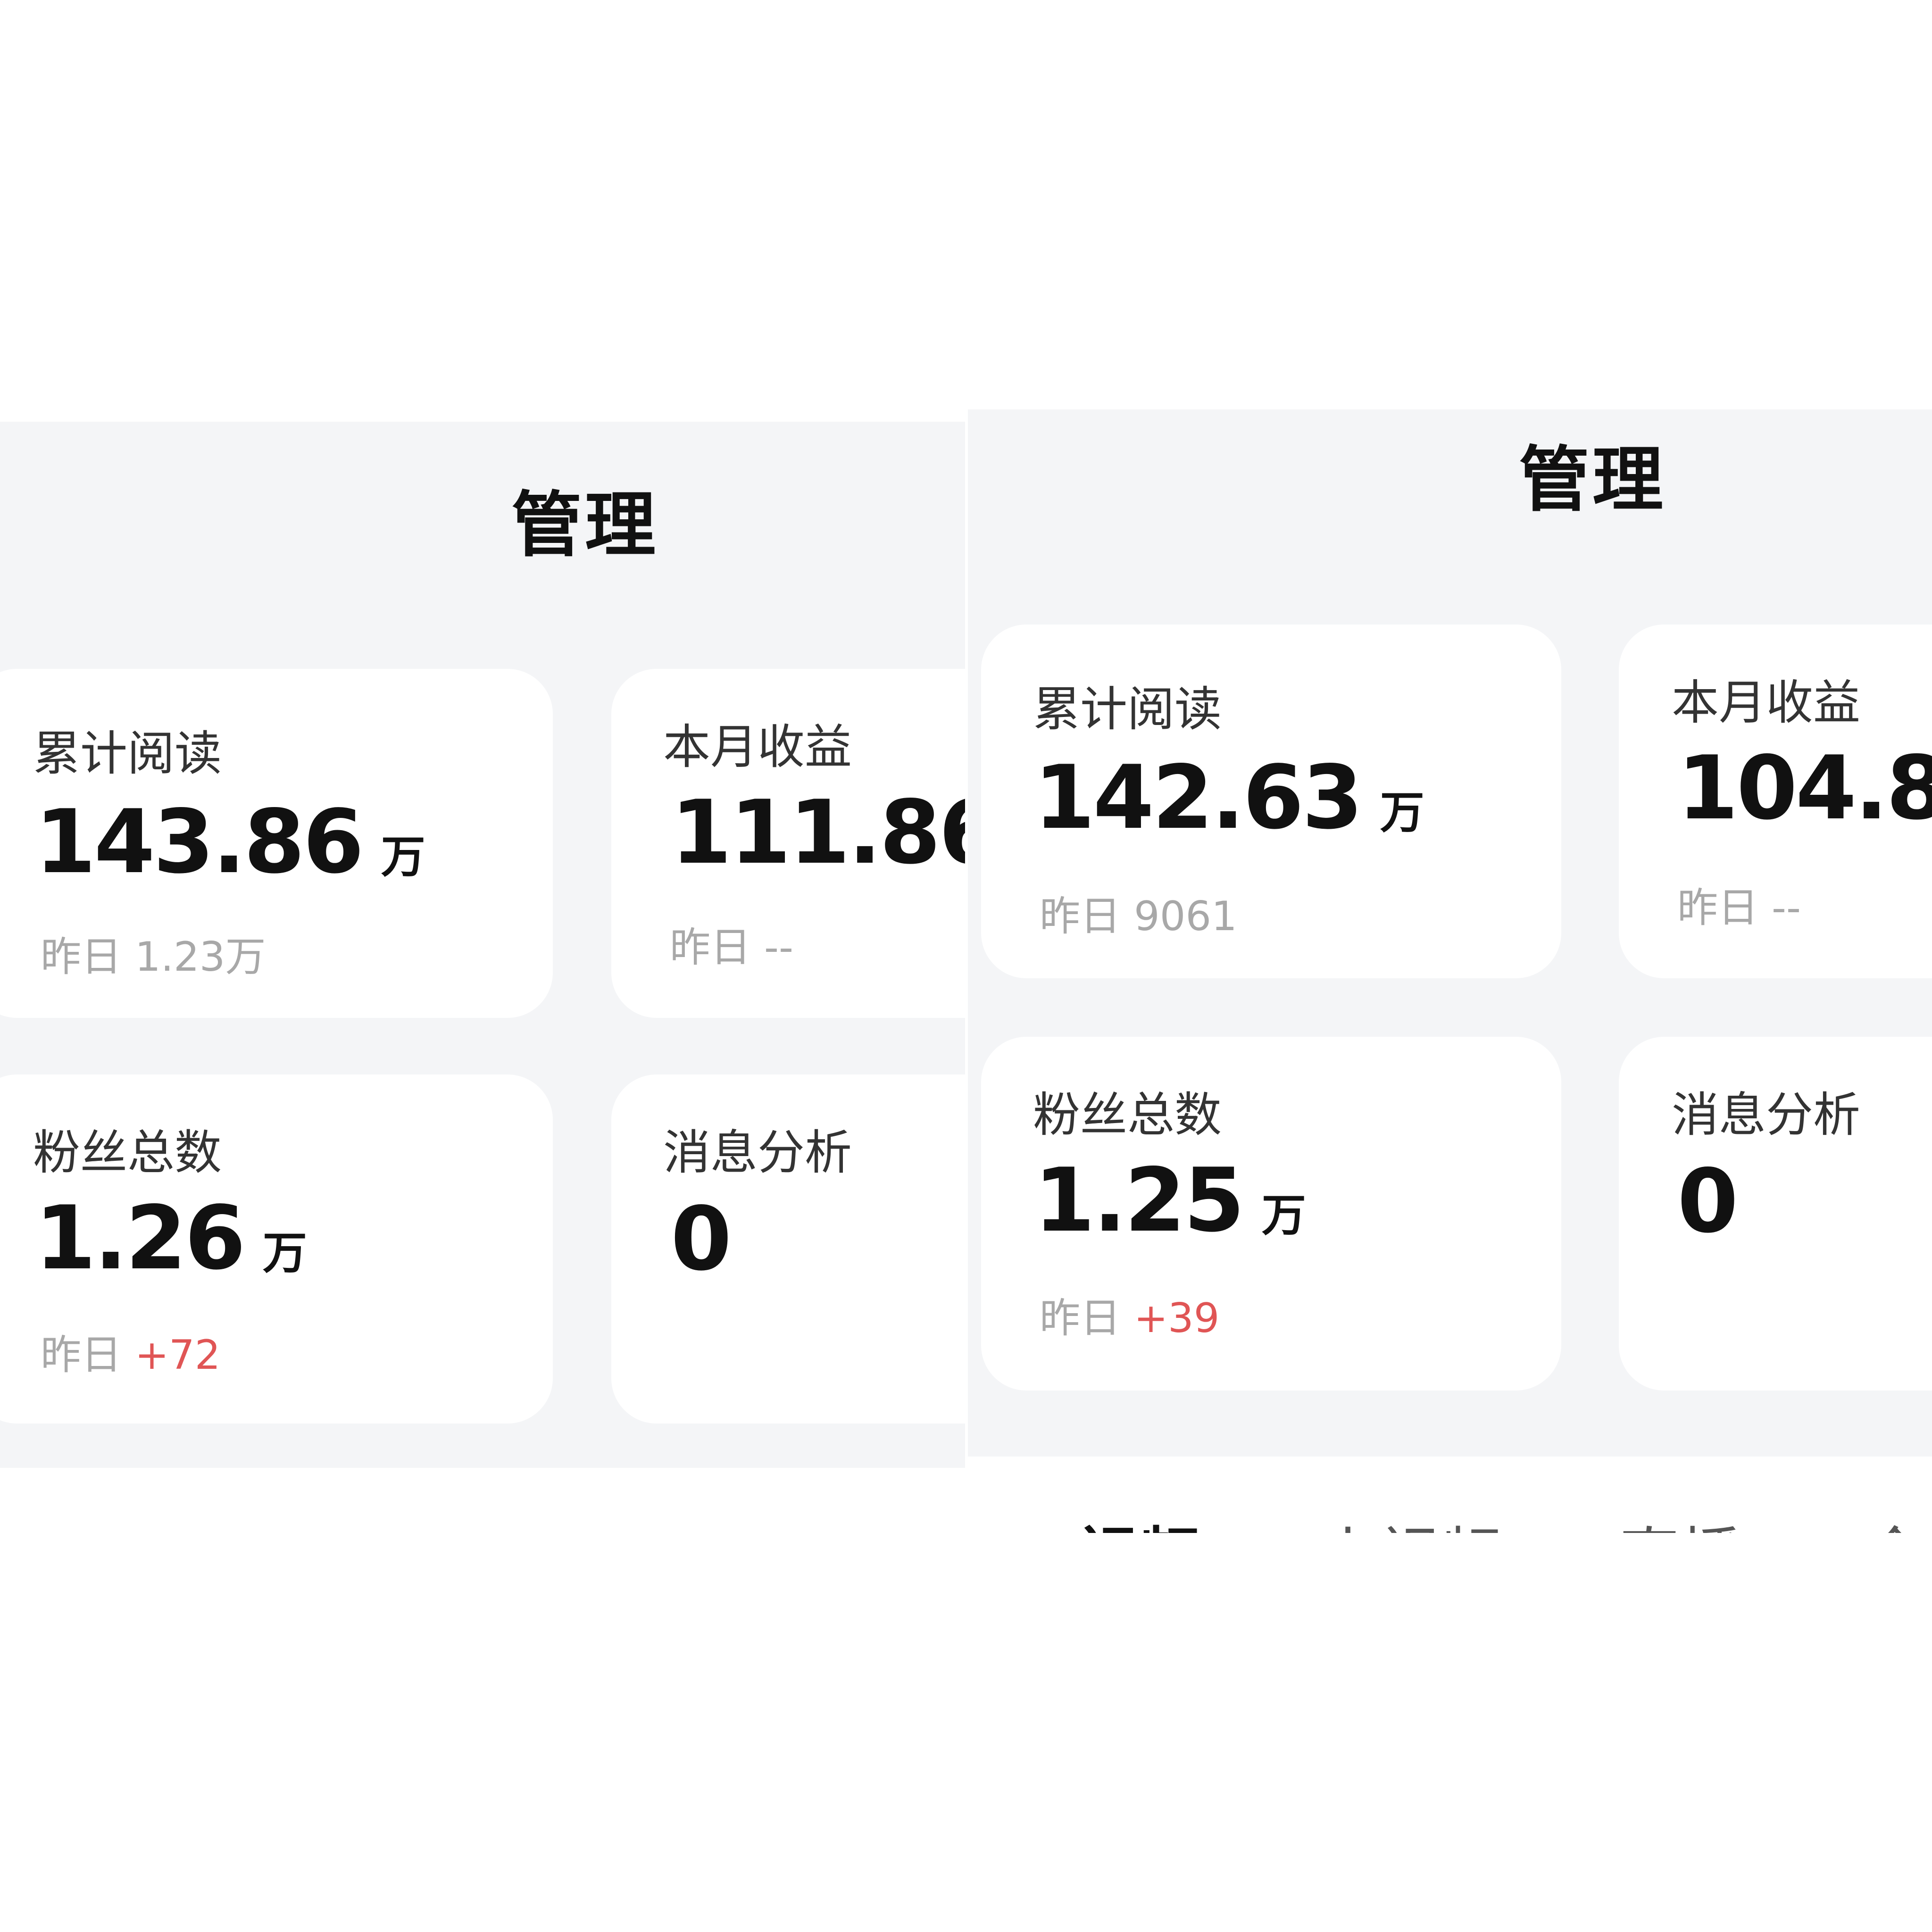 The height and width of the screenshot is (1932, 1932). Describe the element at coordinates (131, 1351) in the screenshot. I see `card-yesterday: 昨日 +72` at that location.